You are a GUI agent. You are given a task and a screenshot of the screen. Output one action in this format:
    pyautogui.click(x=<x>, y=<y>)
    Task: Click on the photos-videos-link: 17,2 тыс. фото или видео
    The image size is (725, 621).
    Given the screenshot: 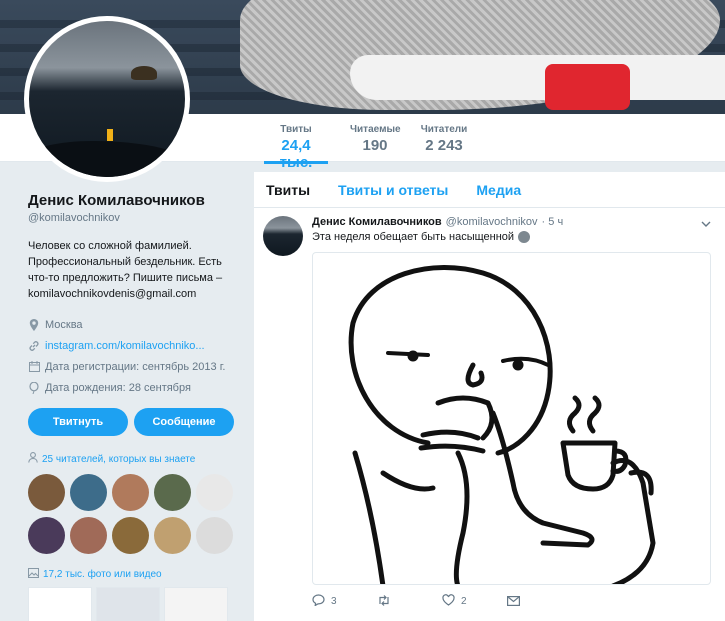 What is the action you would take?
    pyautogui.click(x=133, y=574)
    